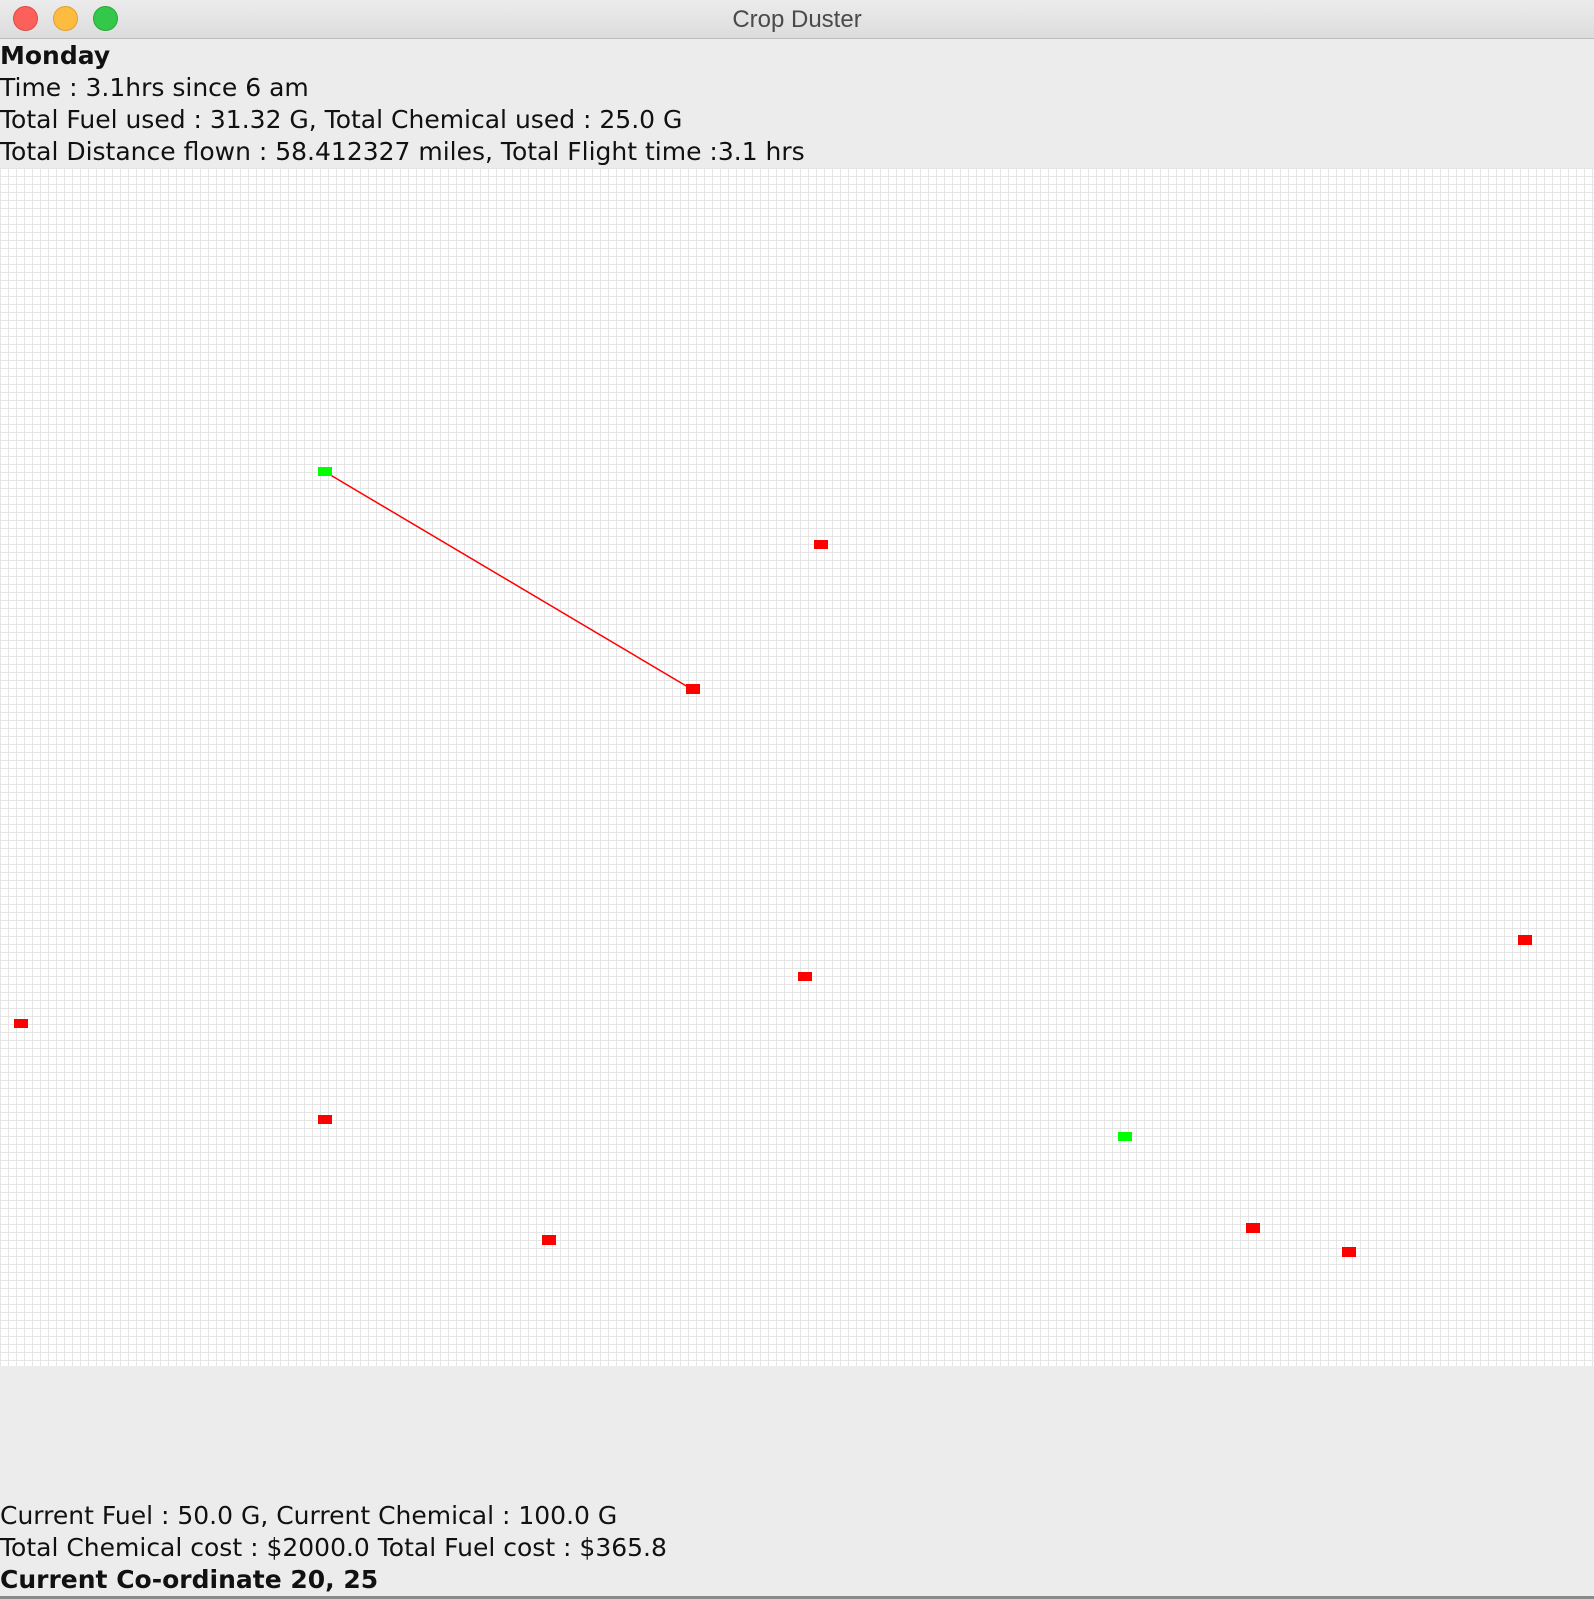 This screenshot has height=1599, width=1594. I want to click on window-title: Crop Duster, so click(797, 19).